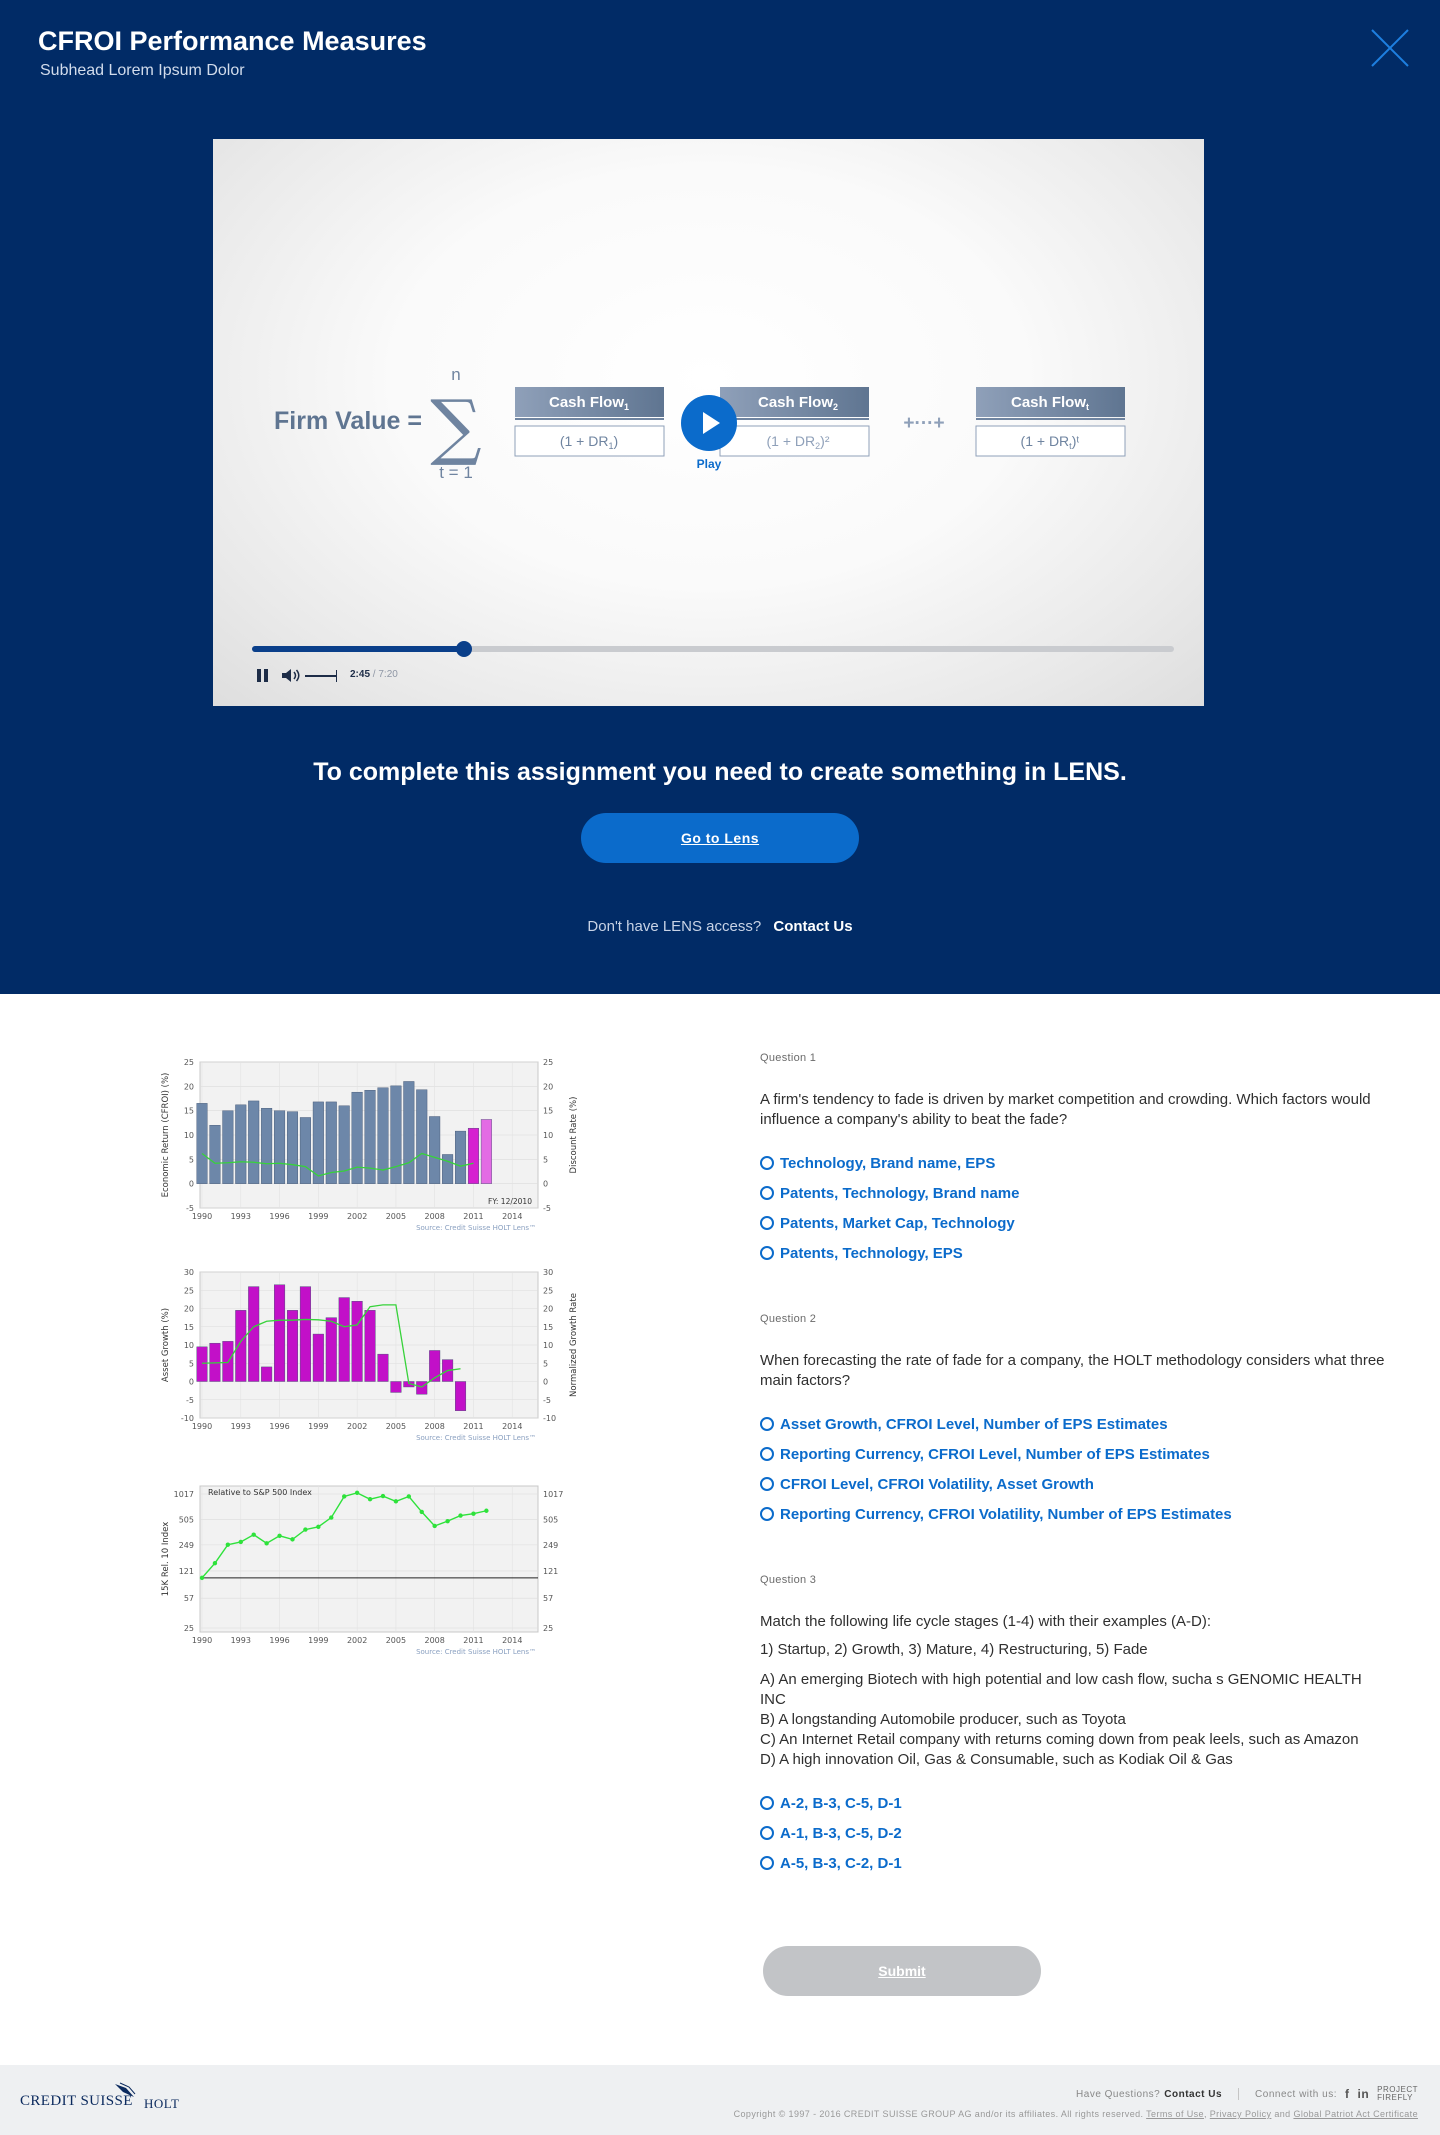 The height and width of the screenshot is (2135, 1440). I want to click on volume-slider, so click(321, 676).